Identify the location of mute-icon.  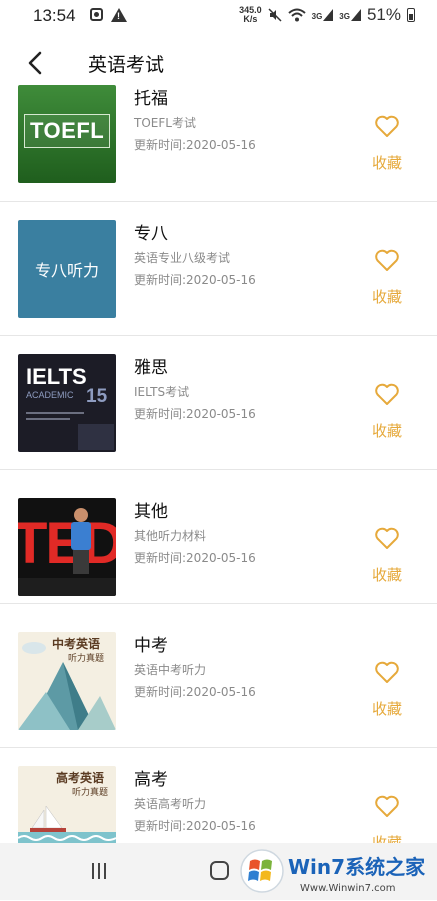
(275, 15).